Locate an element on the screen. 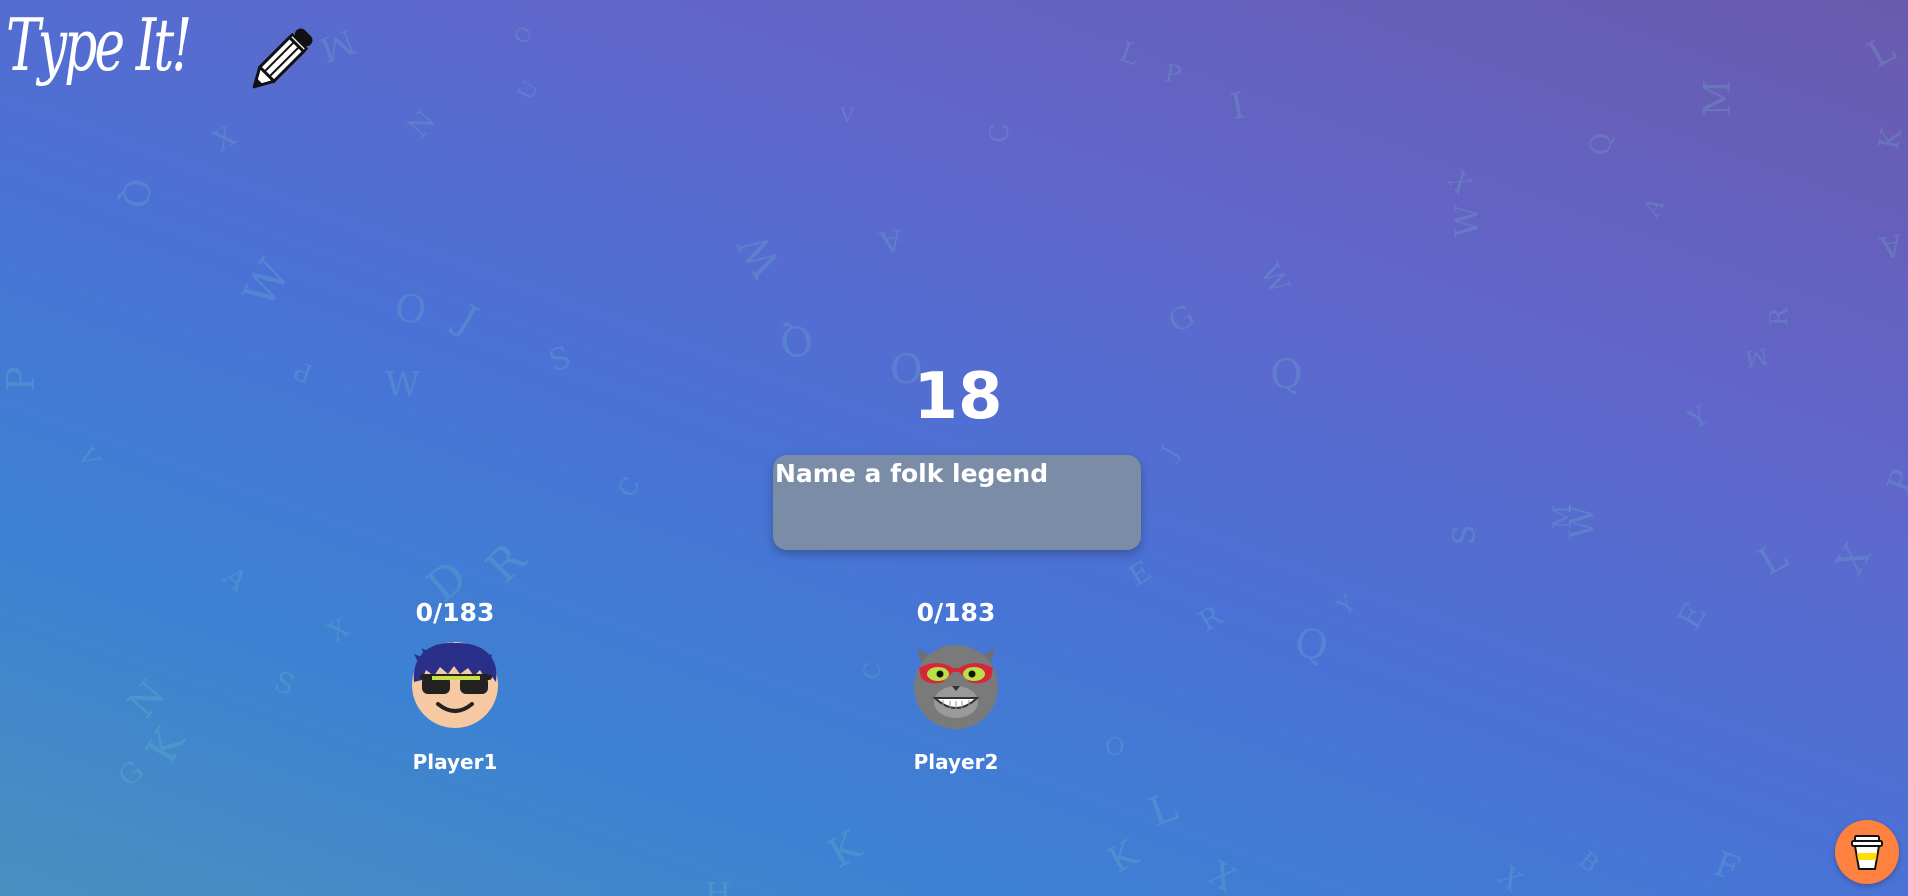  boy-avatar-icon is located at coordinates (455, 685).